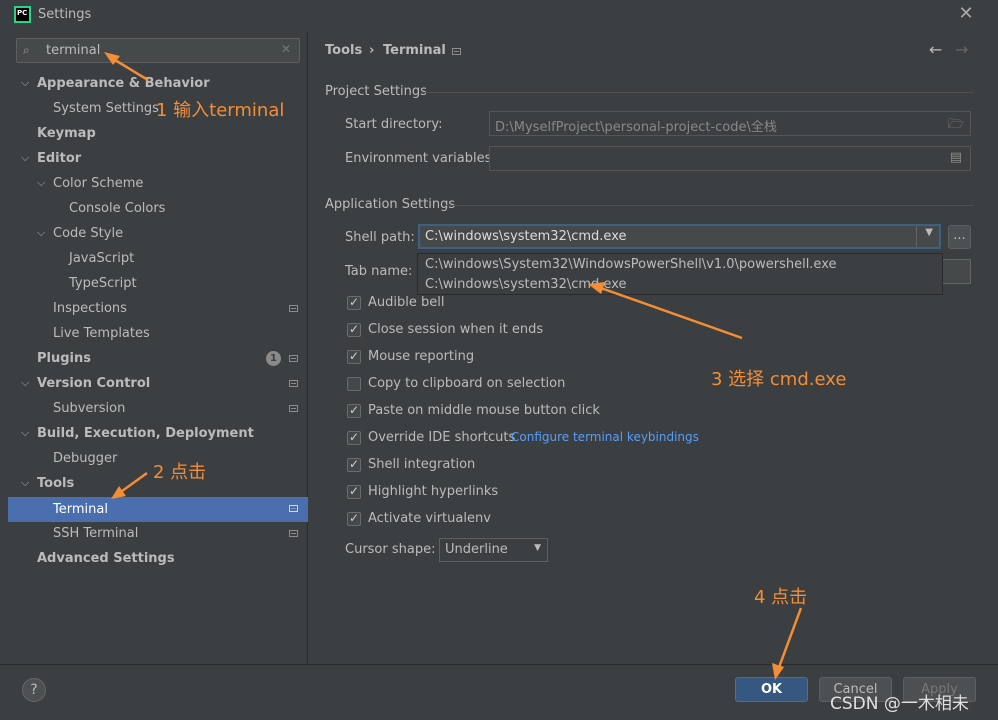 The image size is (998, 720). What do you see at coordinates (781, 597) in the screenshot?
I see `annotation-step-4: 4 点击` at bounding box center [781, 597].